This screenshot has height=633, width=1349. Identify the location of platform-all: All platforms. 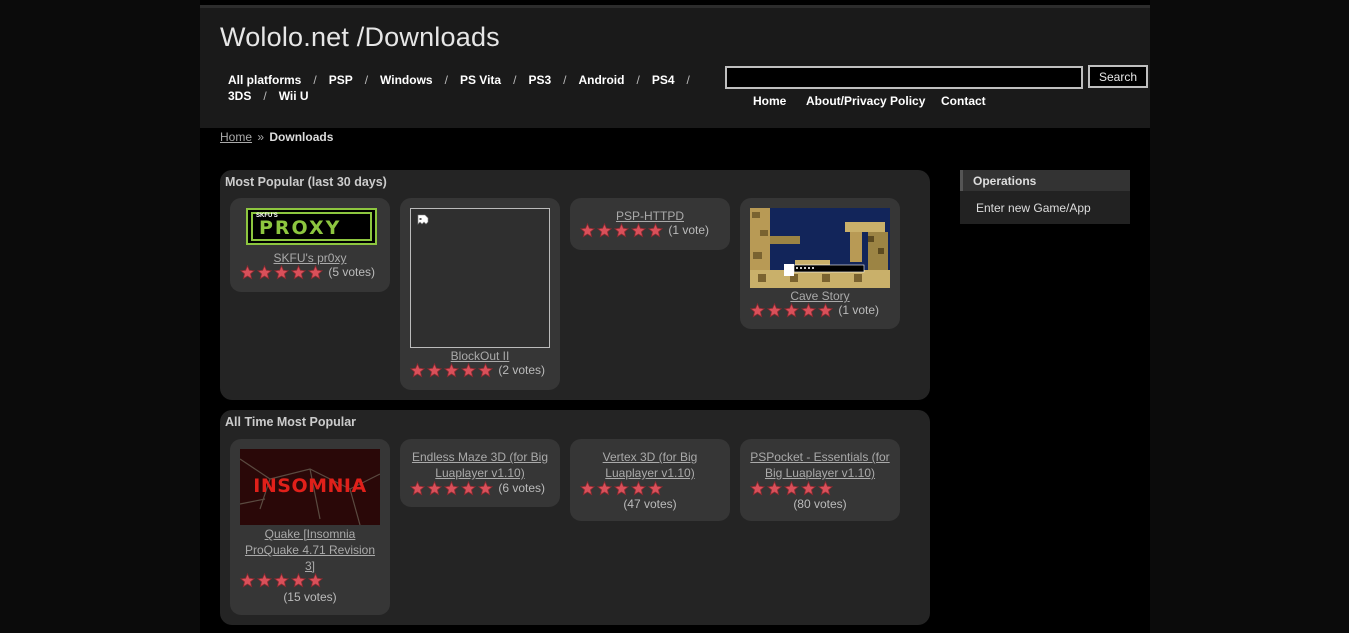
(264, 80).